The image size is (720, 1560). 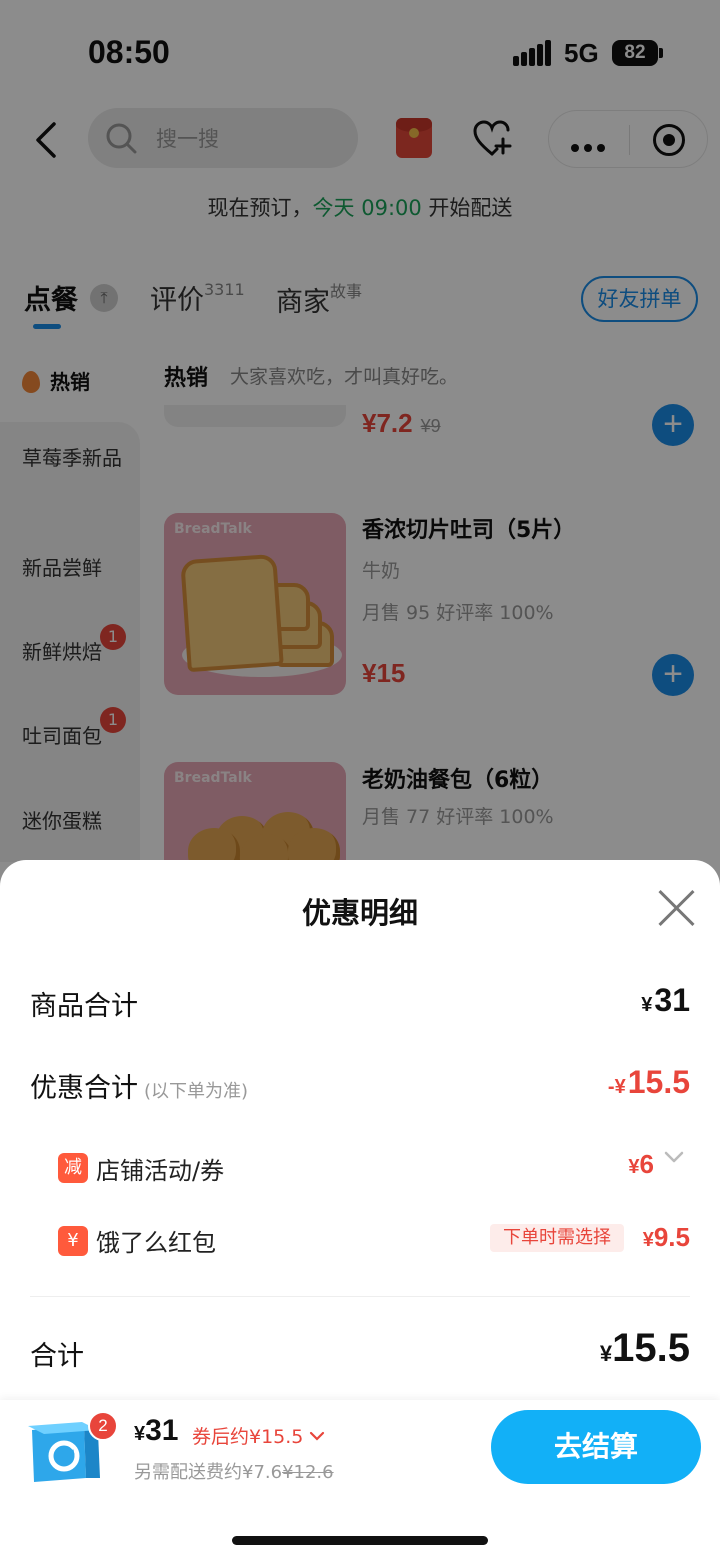 What do you see at coordinates (196, 1091) in the screenshot?
I see `discount-note: (以下单为准)` at bounding box center [196, 1091].